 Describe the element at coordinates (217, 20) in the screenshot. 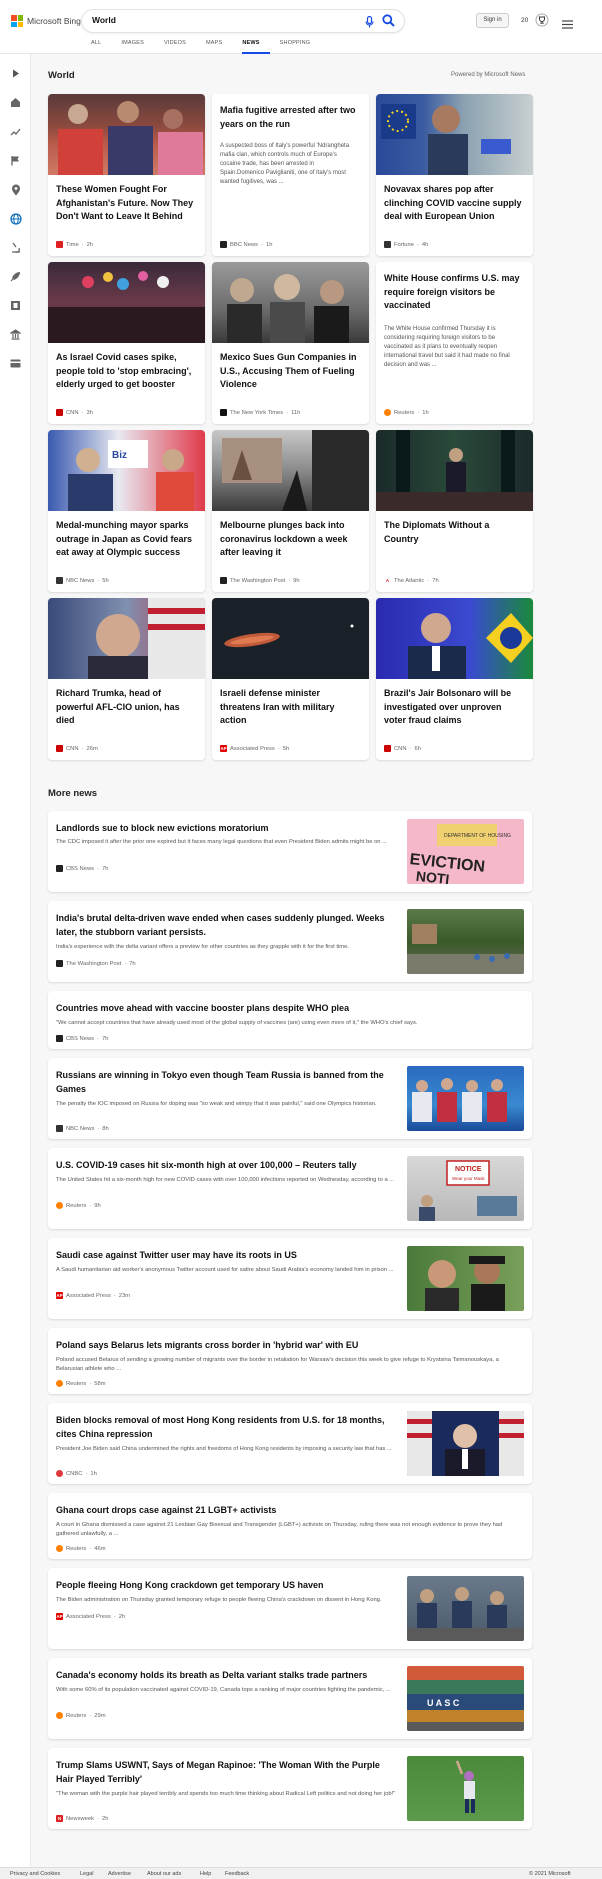

I see `search-input` at that location.